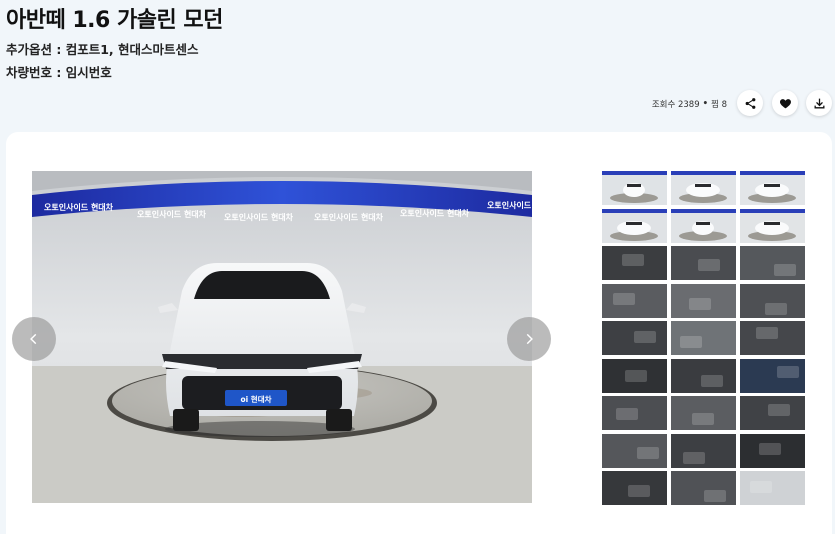 This screenshot has width=835, height=534. What do you see at coordinates (102, 49) in the screenshot?
I see `options-line: 추가옵션 : 컴포트1, 현대스마트센스` at bounding box center [102, 49].